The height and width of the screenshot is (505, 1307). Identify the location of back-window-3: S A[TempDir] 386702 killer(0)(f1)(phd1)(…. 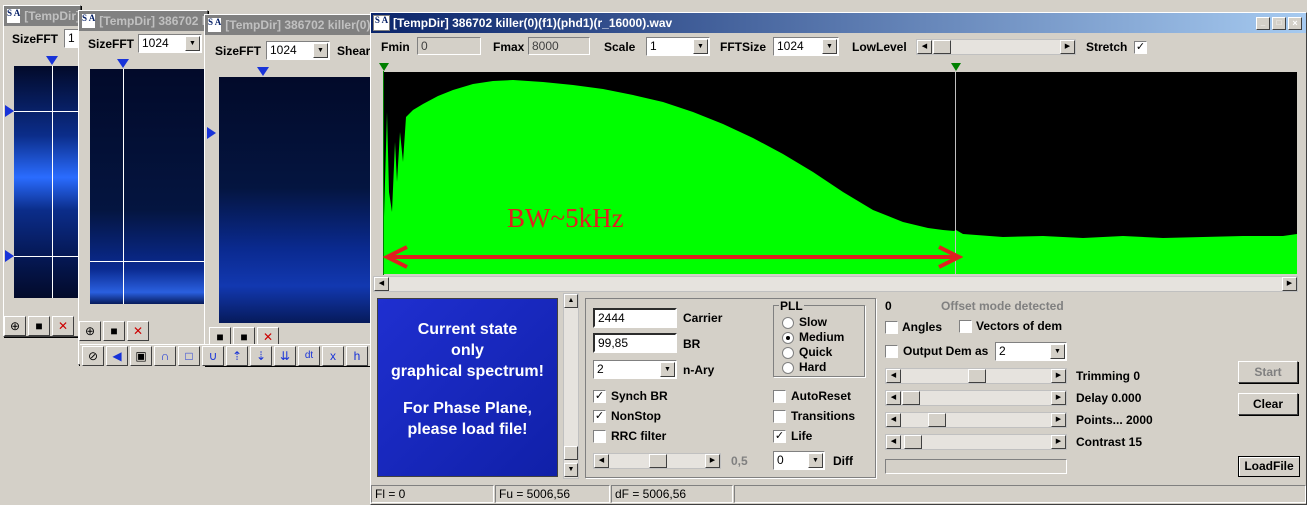
(289, 190).